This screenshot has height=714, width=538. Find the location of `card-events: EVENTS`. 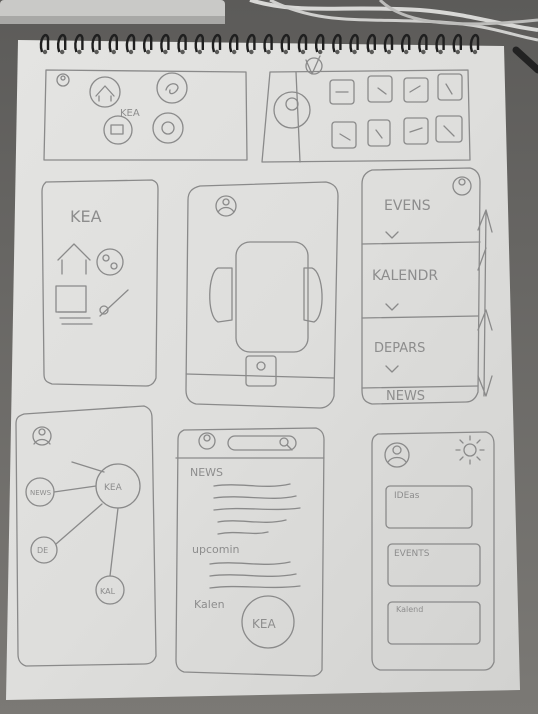

card-events: EVENTS is located at coordinates (412, 554).